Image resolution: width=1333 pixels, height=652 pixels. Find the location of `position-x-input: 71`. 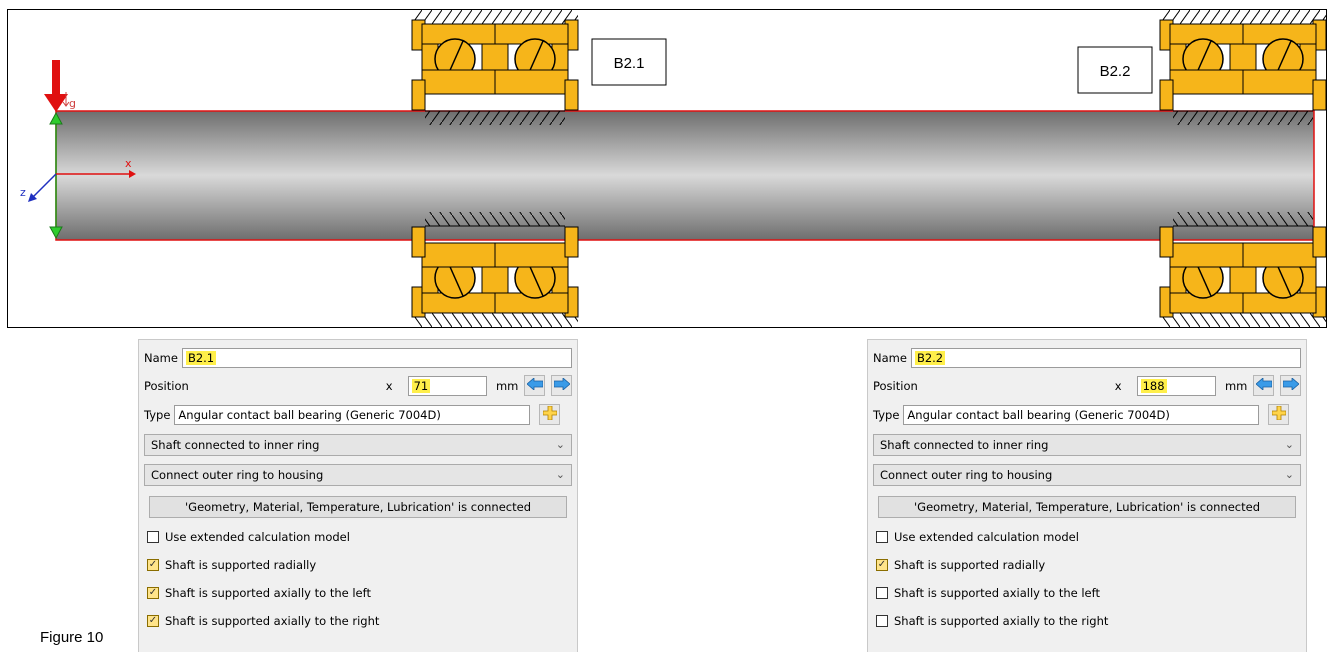

position-x-input: 71 is located at coordinates (447, 385).